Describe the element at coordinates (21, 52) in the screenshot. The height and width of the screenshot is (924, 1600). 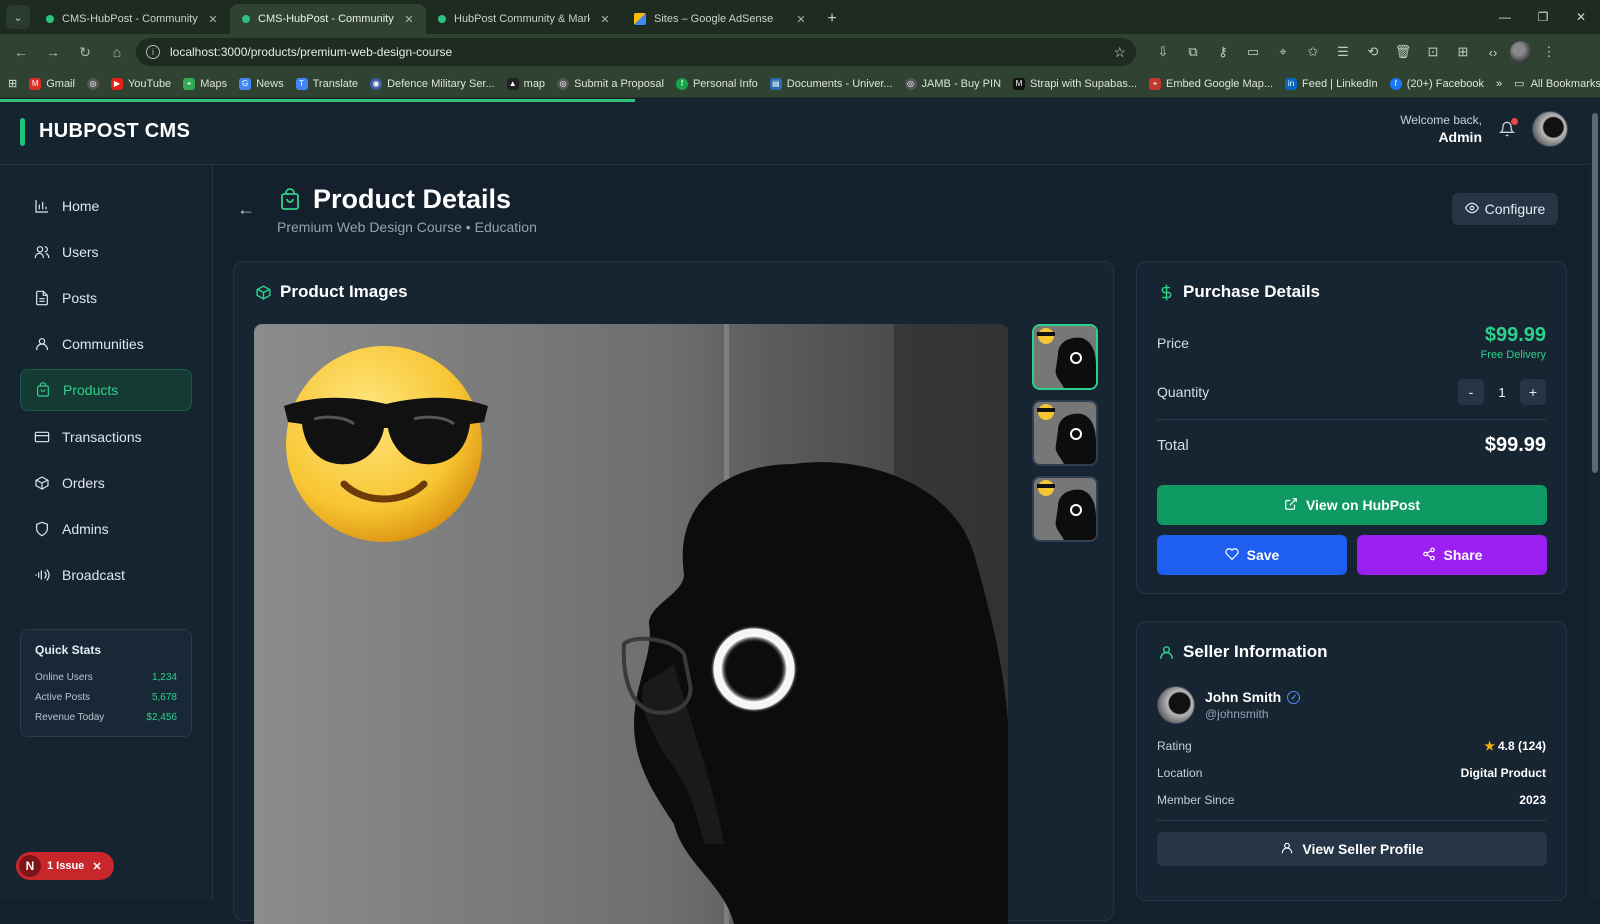
I see `back-icon: ←` at that location.